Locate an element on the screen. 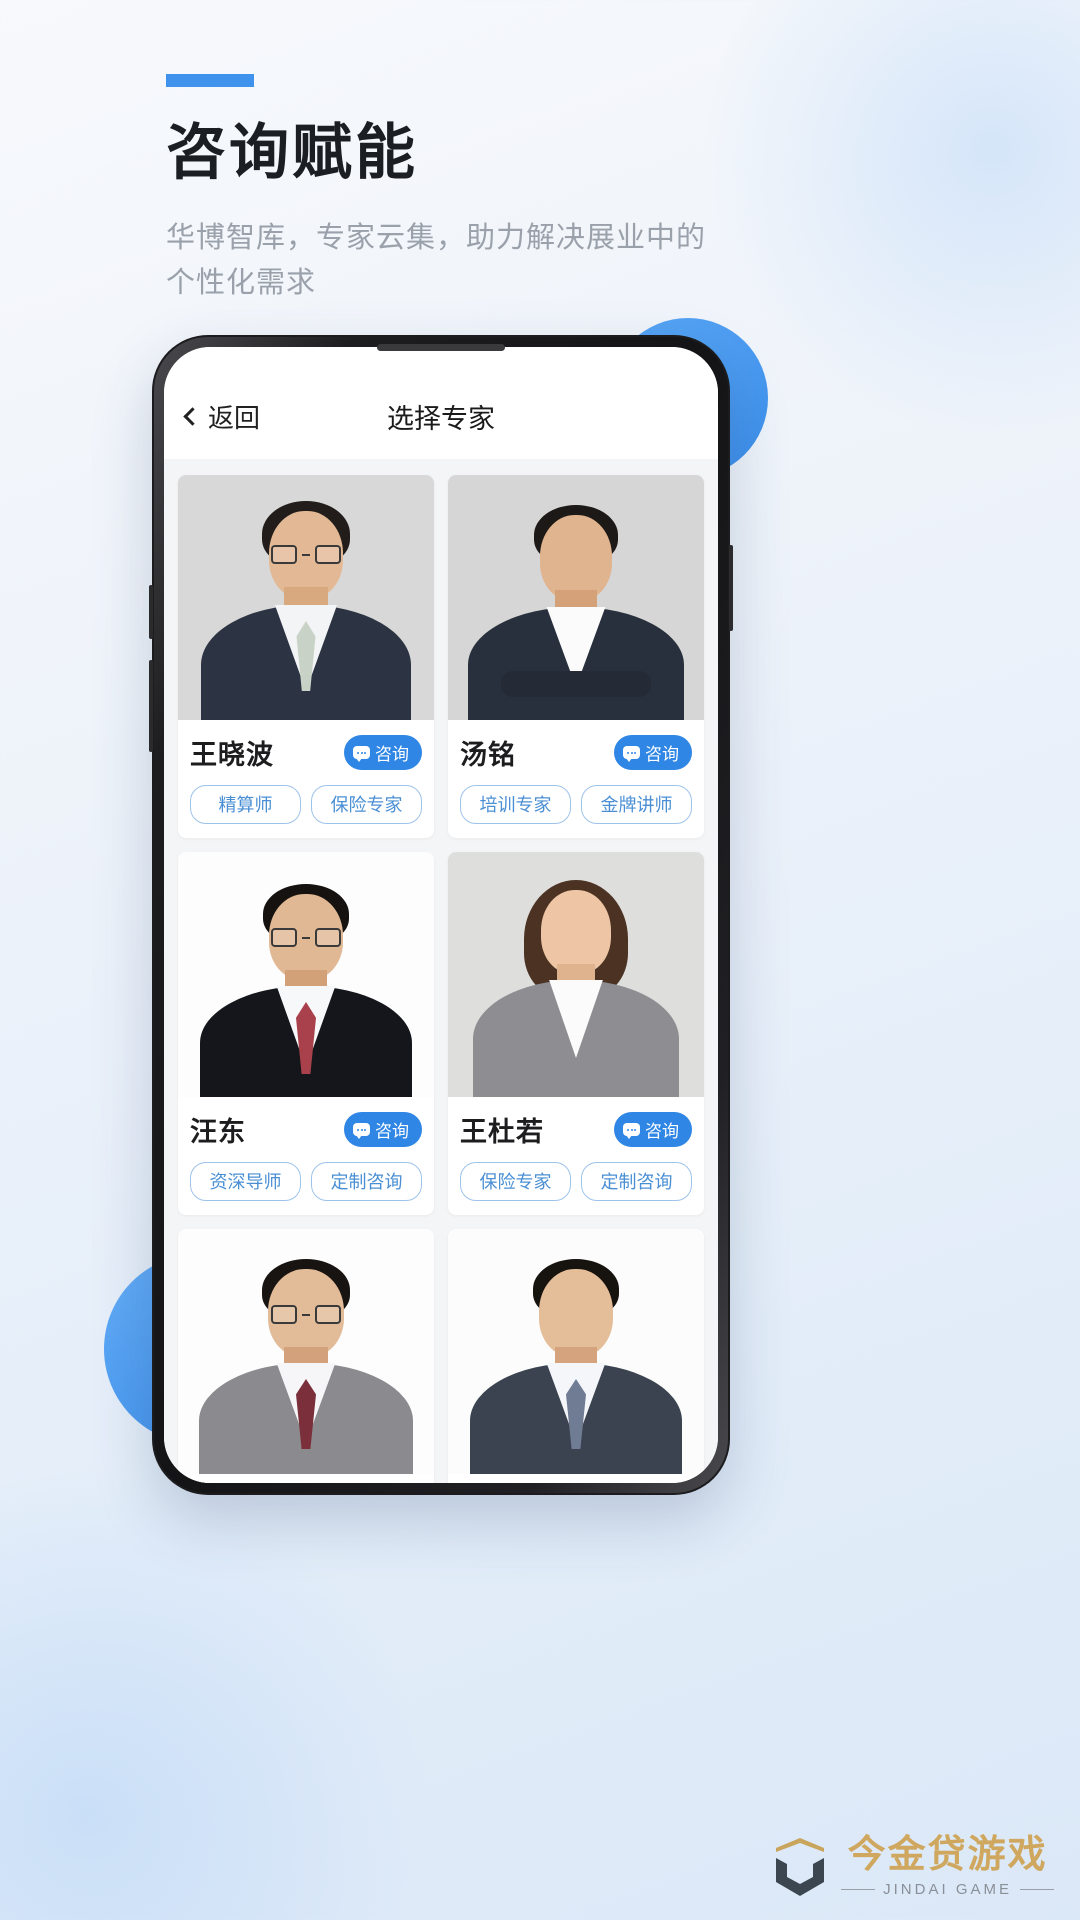 The width and height of the screenshot is (1080, 1920). accent-bar is located at coordinates (210, 80).